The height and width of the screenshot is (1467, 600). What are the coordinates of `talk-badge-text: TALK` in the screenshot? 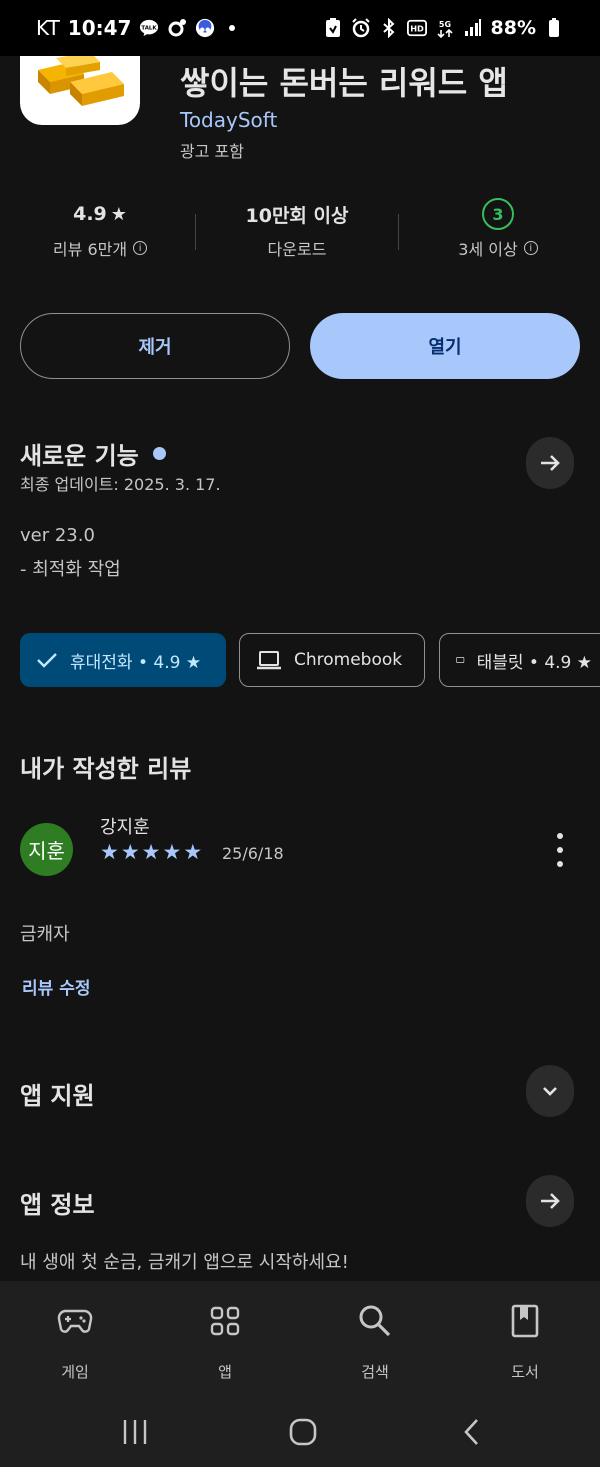 It's located at (150, 28).